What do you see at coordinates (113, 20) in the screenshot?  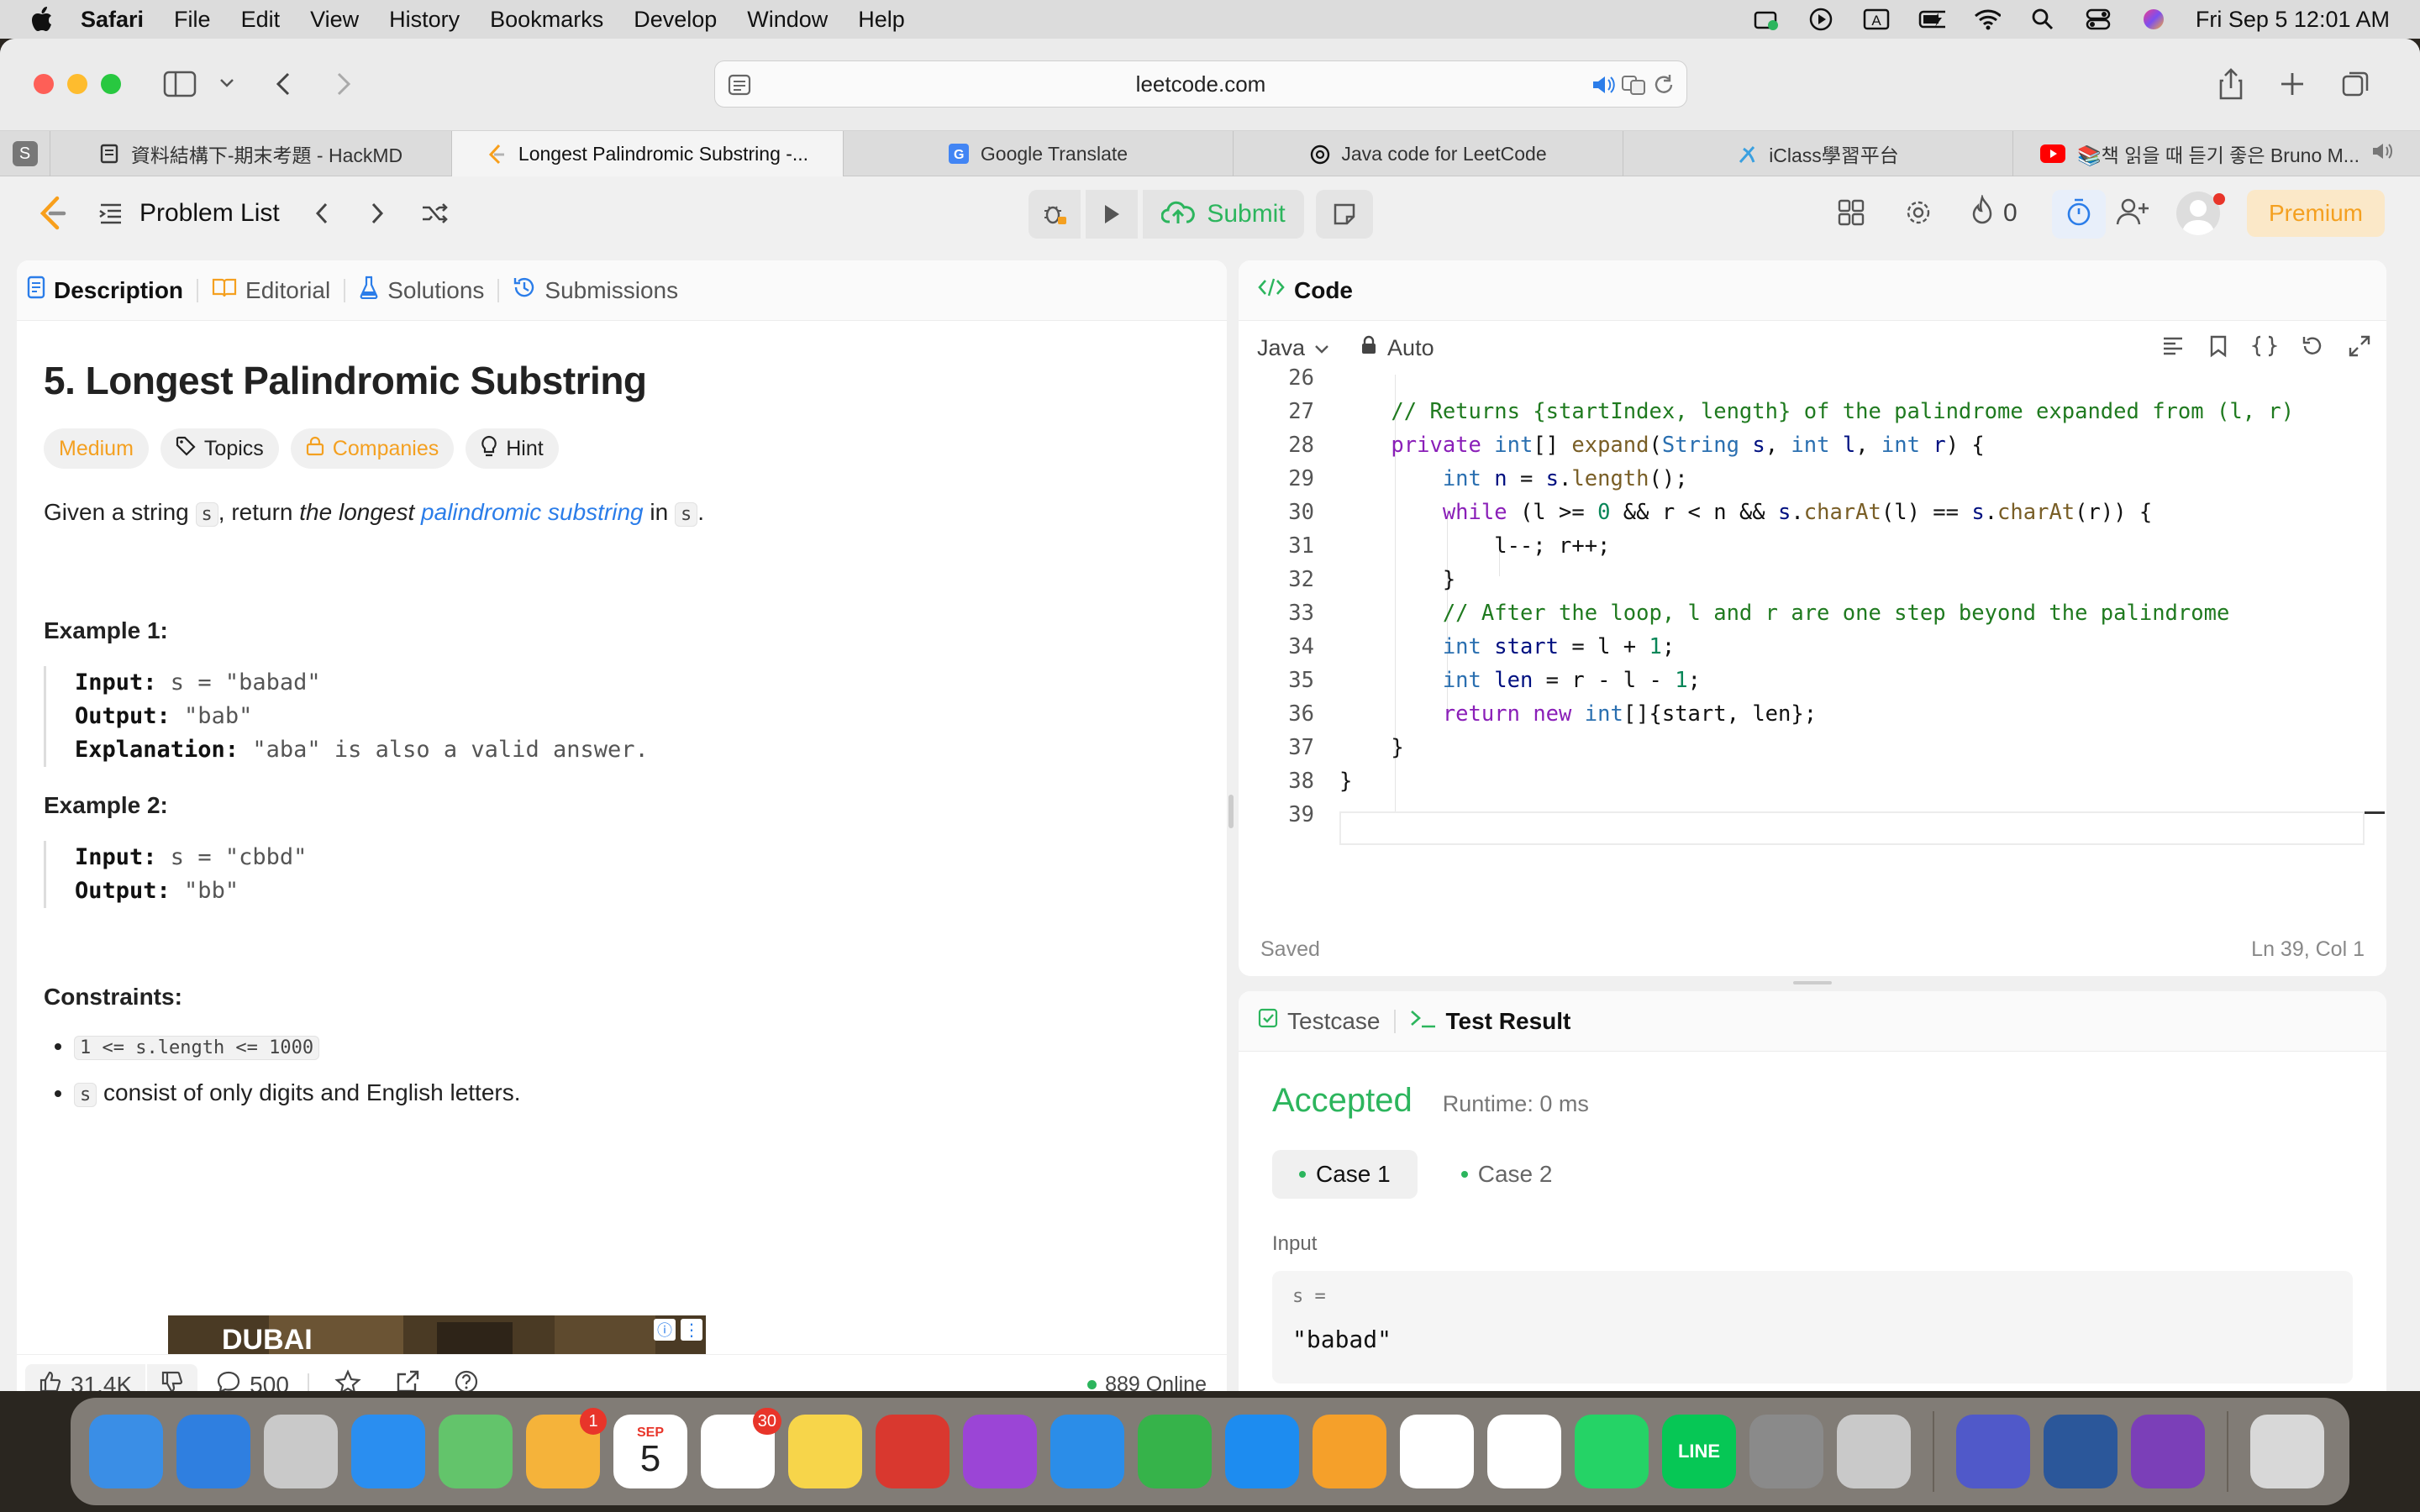 I see `menu-app-name: Safari` at bounding box center [113, 20].